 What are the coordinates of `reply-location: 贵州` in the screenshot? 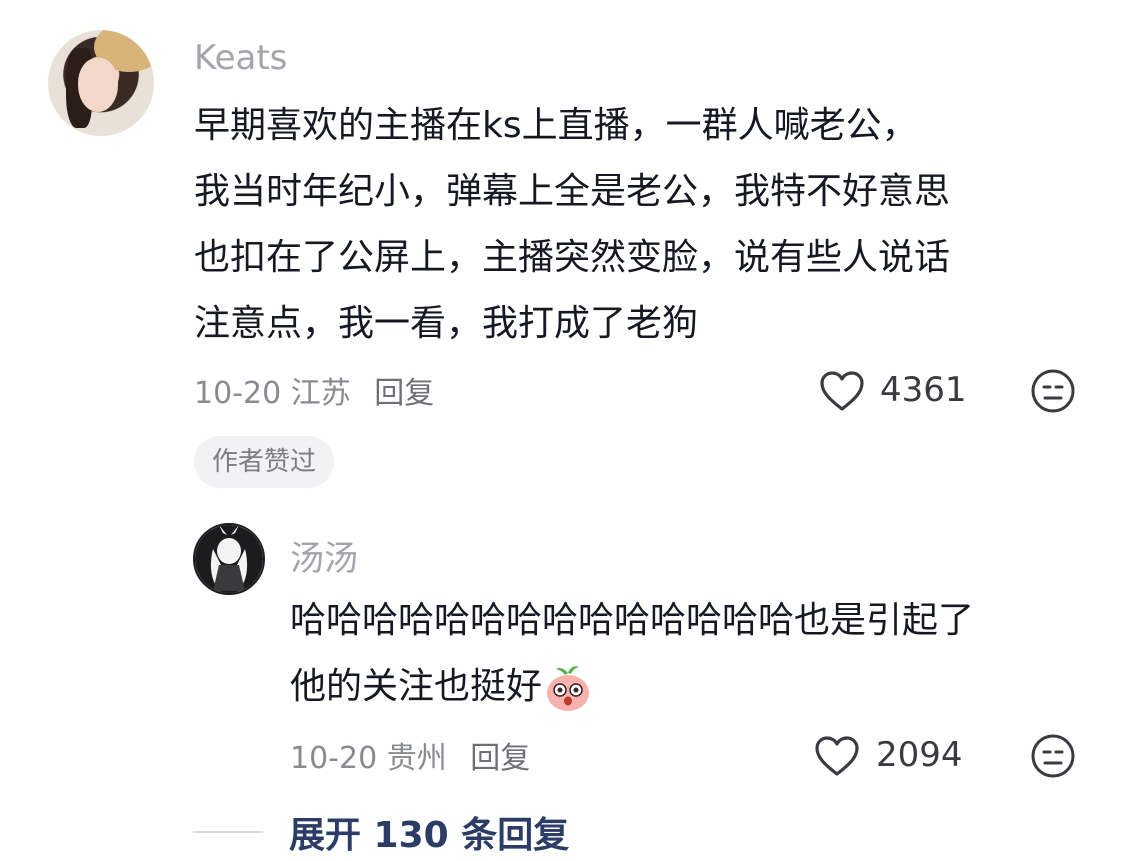 It's located at (416, 758).